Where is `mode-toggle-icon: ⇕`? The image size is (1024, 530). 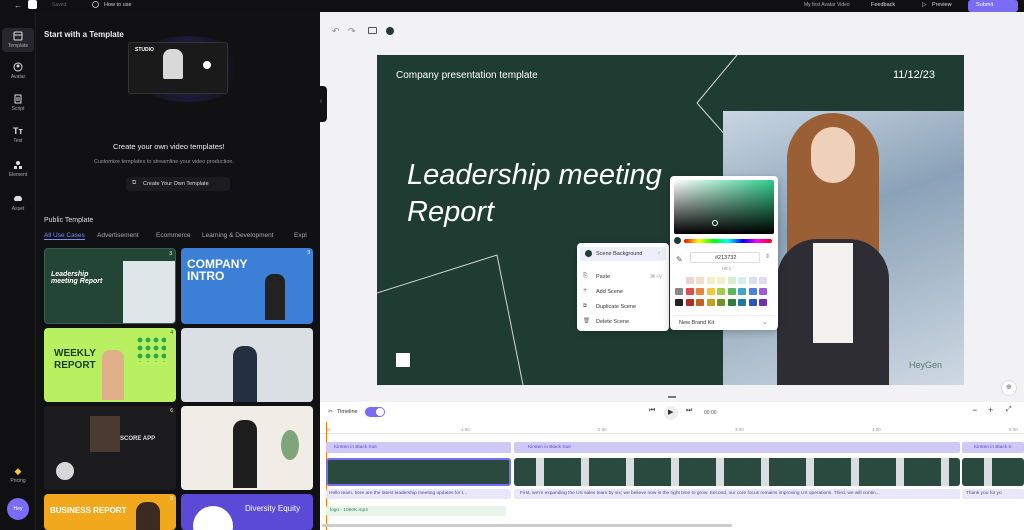 mode-toggle-icon: ⇕ is located at coordinates (767, 256).